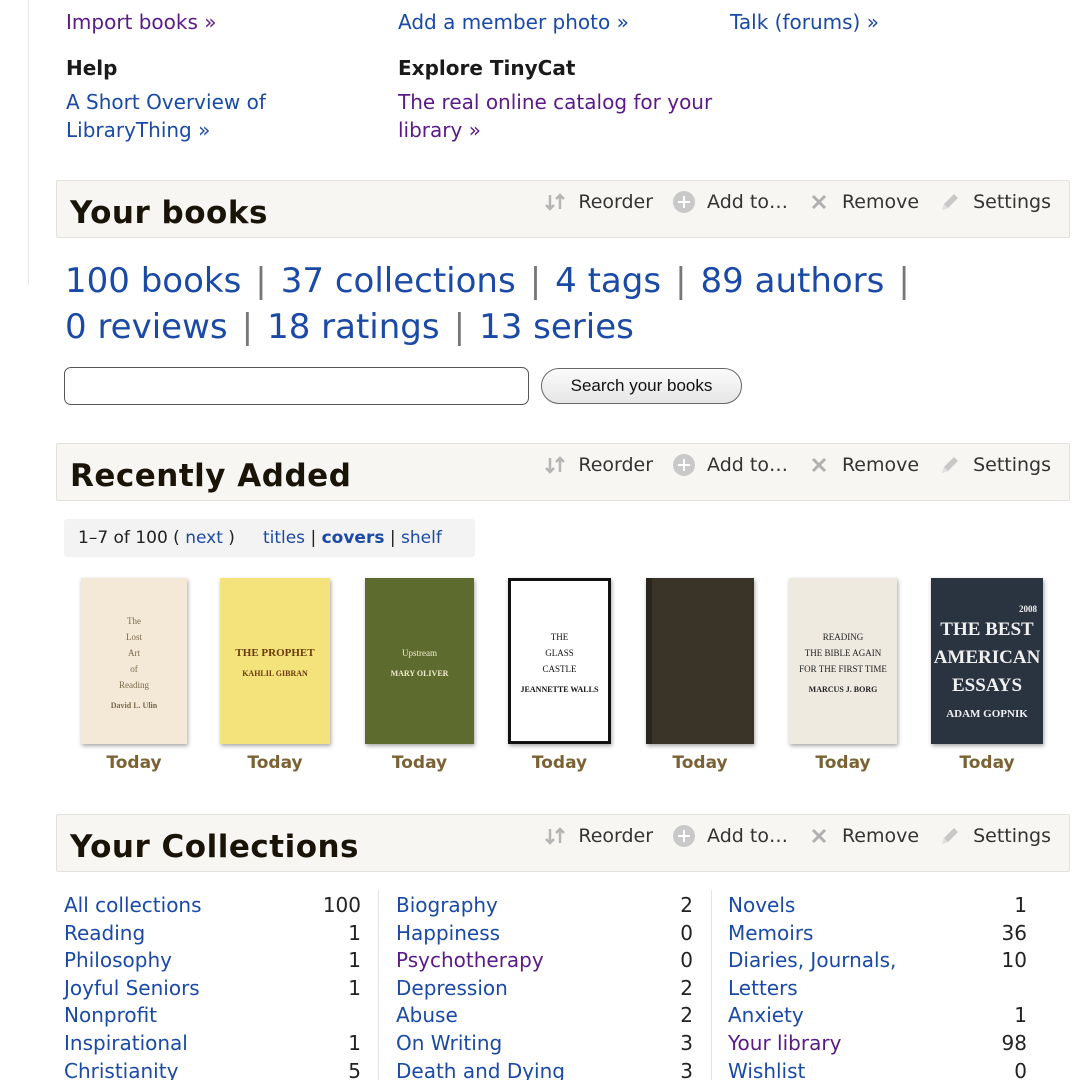 The height and width of the screenshot is (1080, 1080). What do you see at coordinates (686, 1069) in the screenshot?
I see `collection-count: 3` at bounding box center [686, 1069].